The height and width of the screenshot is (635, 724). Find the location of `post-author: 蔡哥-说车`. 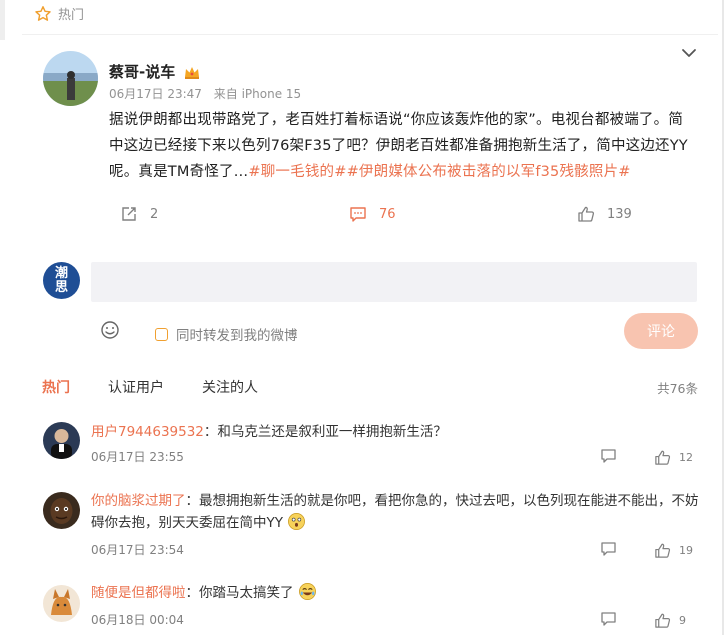

post-author: 蔡哥-说车 is located at coordinates (155, 71).